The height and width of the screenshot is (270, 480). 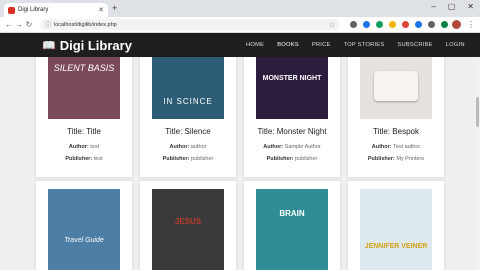 What do you see at coordinates (321, 45) in the screenshot?
I see `nav-price: PRICE` at bounding box center [321, 45].